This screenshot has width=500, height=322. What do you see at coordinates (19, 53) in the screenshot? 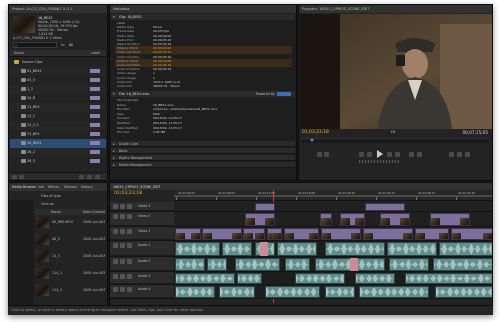
I see `col-name-header: Name` at bounding box center [19, 53].